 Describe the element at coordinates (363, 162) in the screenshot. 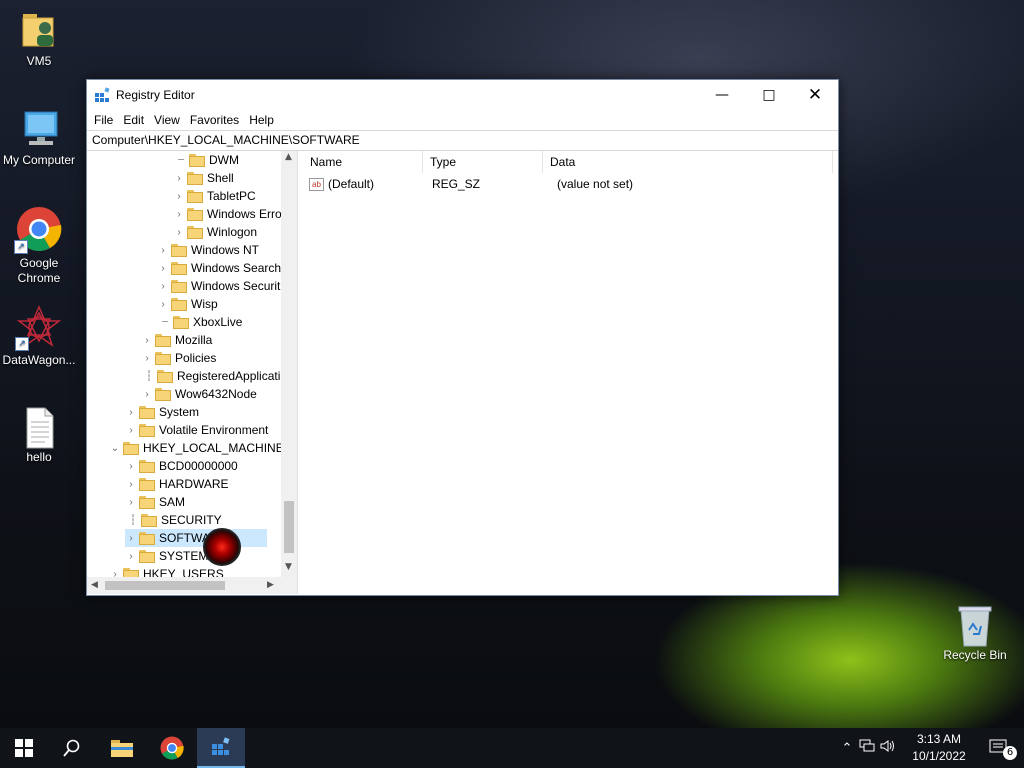

I see `column-header-name: Name` at that location.